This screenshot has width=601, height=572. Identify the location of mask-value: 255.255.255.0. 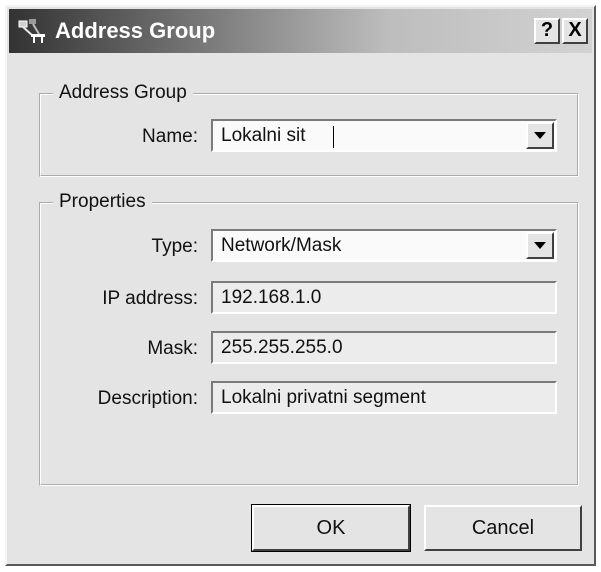
(282, 347).